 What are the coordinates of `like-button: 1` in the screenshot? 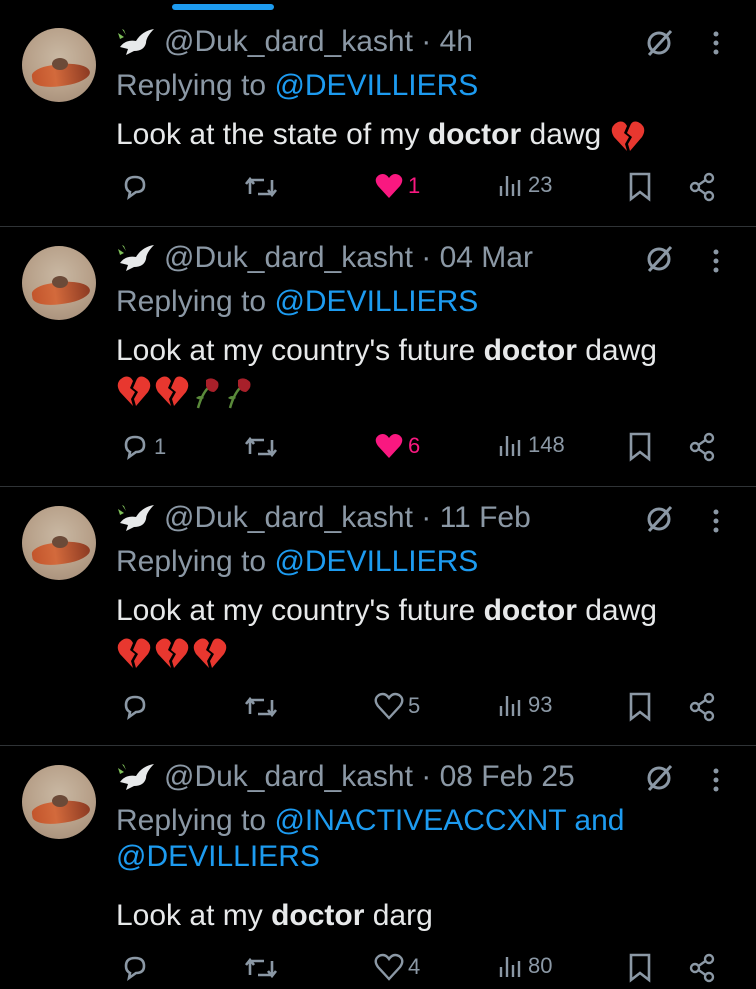 It's located at (397, 186).